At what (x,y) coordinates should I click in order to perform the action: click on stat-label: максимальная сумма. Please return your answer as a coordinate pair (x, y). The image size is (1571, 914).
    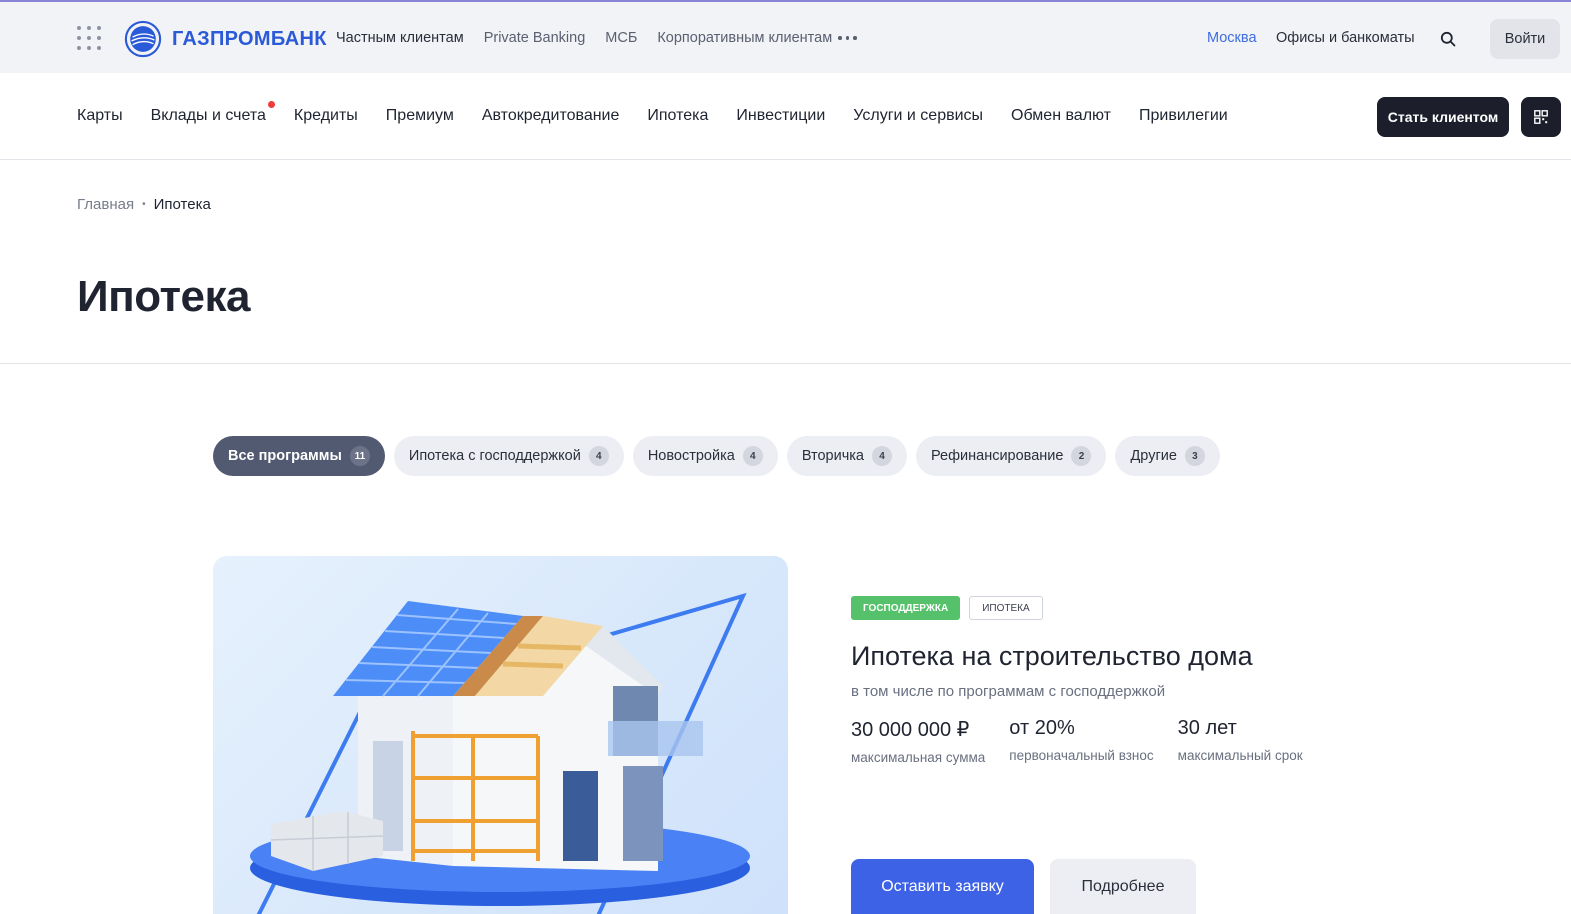
    Looking at the image, I should click on (918, 757).